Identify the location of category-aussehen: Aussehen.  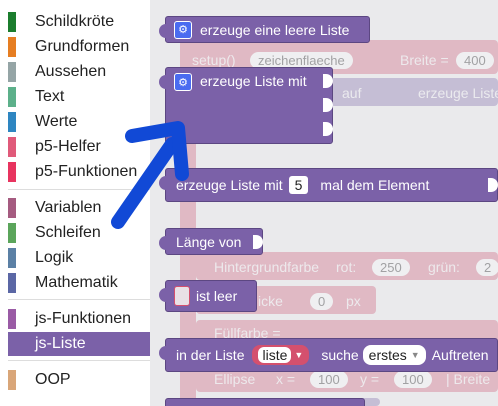
(79, 72).